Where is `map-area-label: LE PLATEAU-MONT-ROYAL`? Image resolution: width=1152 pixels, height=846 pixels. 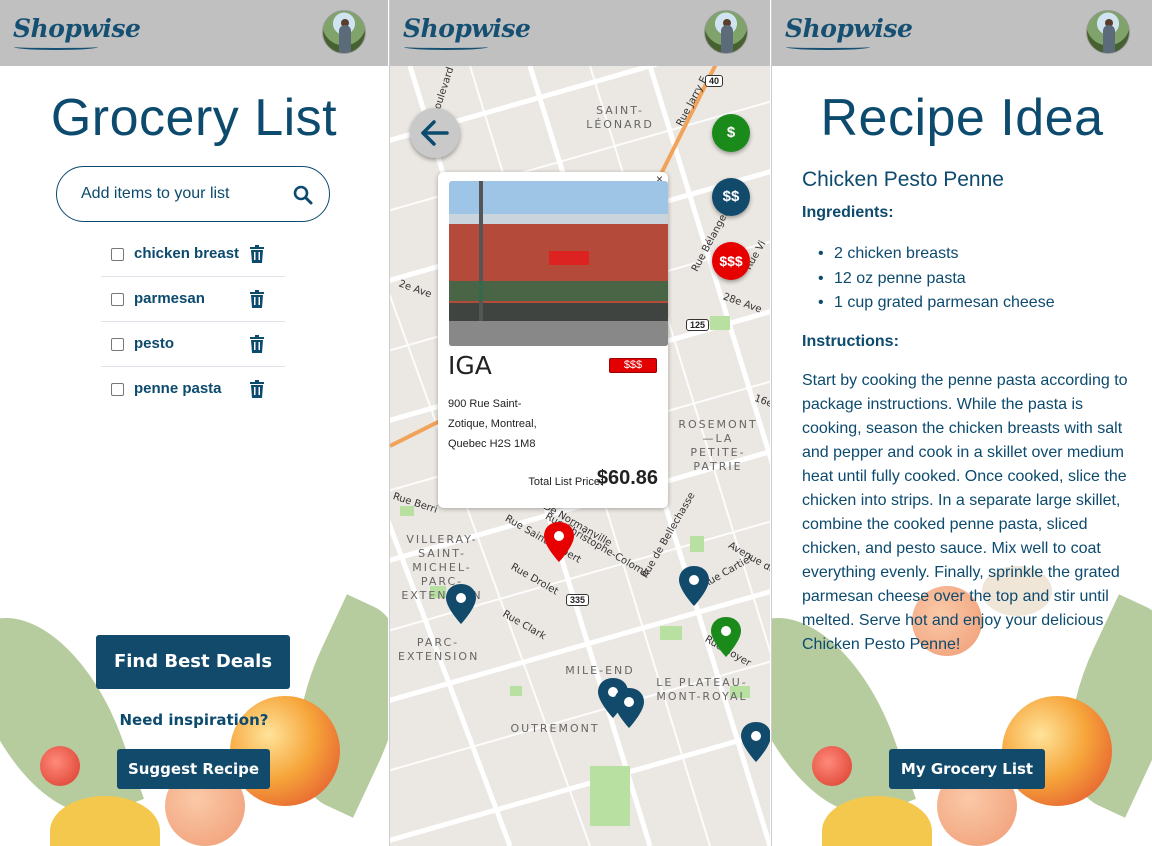 map-area-label: LE PLATEAU-MONT-ROYAL is located at coordinates (702, 689).